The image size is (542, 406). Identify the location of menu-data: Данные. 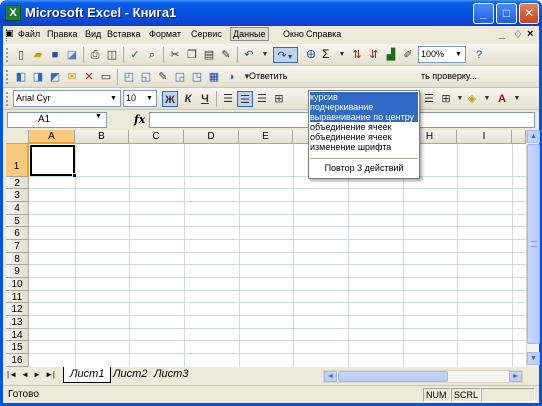
(249, 34).